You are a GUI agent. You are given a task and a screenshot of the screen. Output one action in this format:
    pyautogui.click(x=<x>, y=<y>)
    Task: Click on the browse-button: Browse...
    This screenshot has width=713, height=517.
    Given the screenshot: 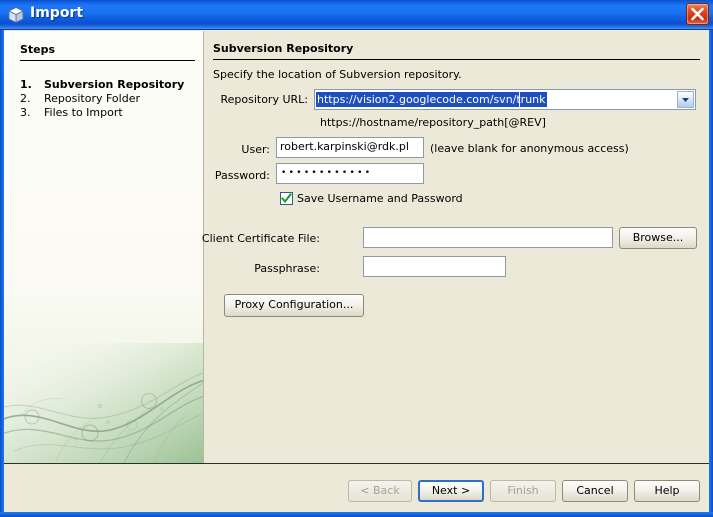 What is the action you would take?
    pyautogui.click(x=658, y=238)
    